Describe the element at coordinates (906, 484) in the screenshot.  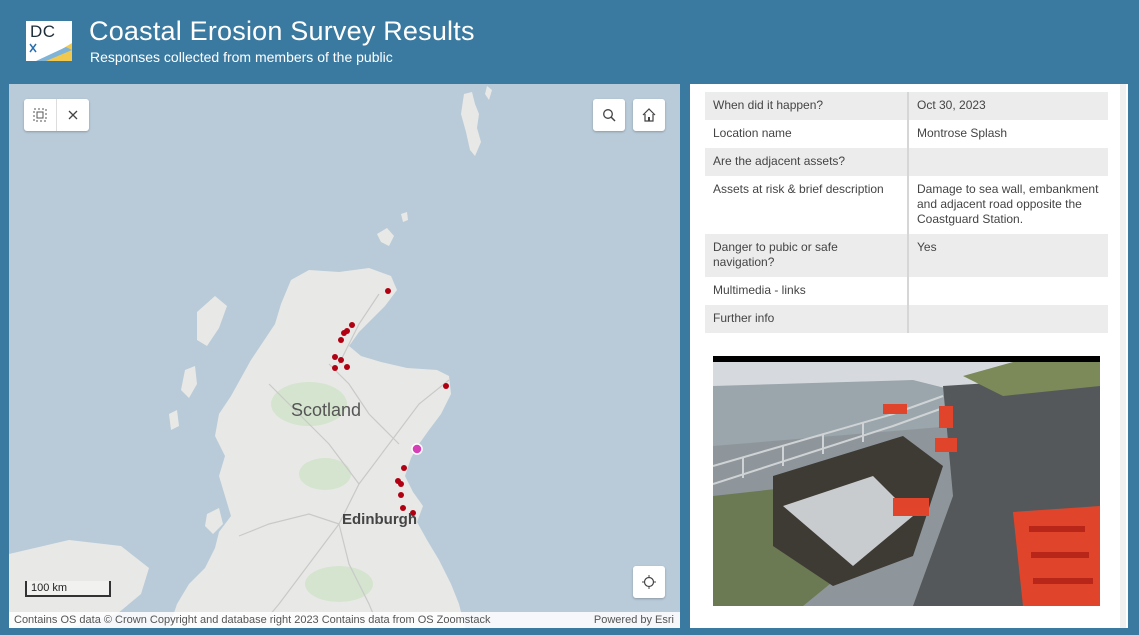
I see `photo-illustration` at that location.